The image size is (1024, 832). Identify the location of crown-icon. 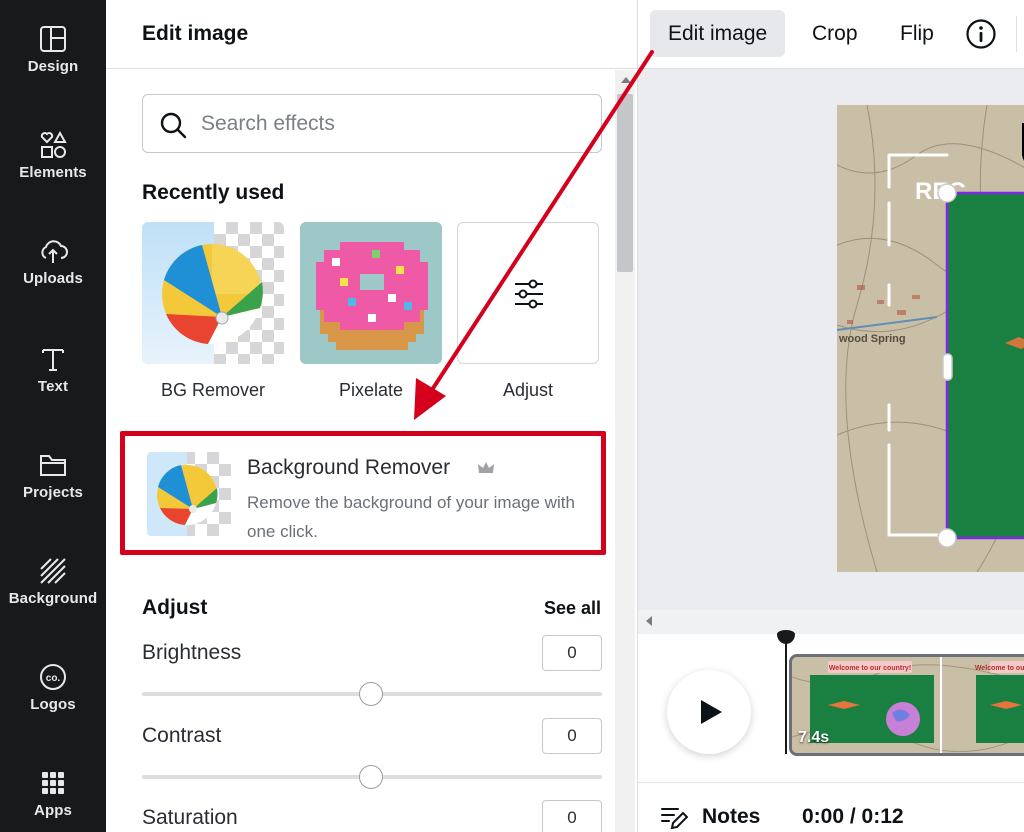
(486, 467).